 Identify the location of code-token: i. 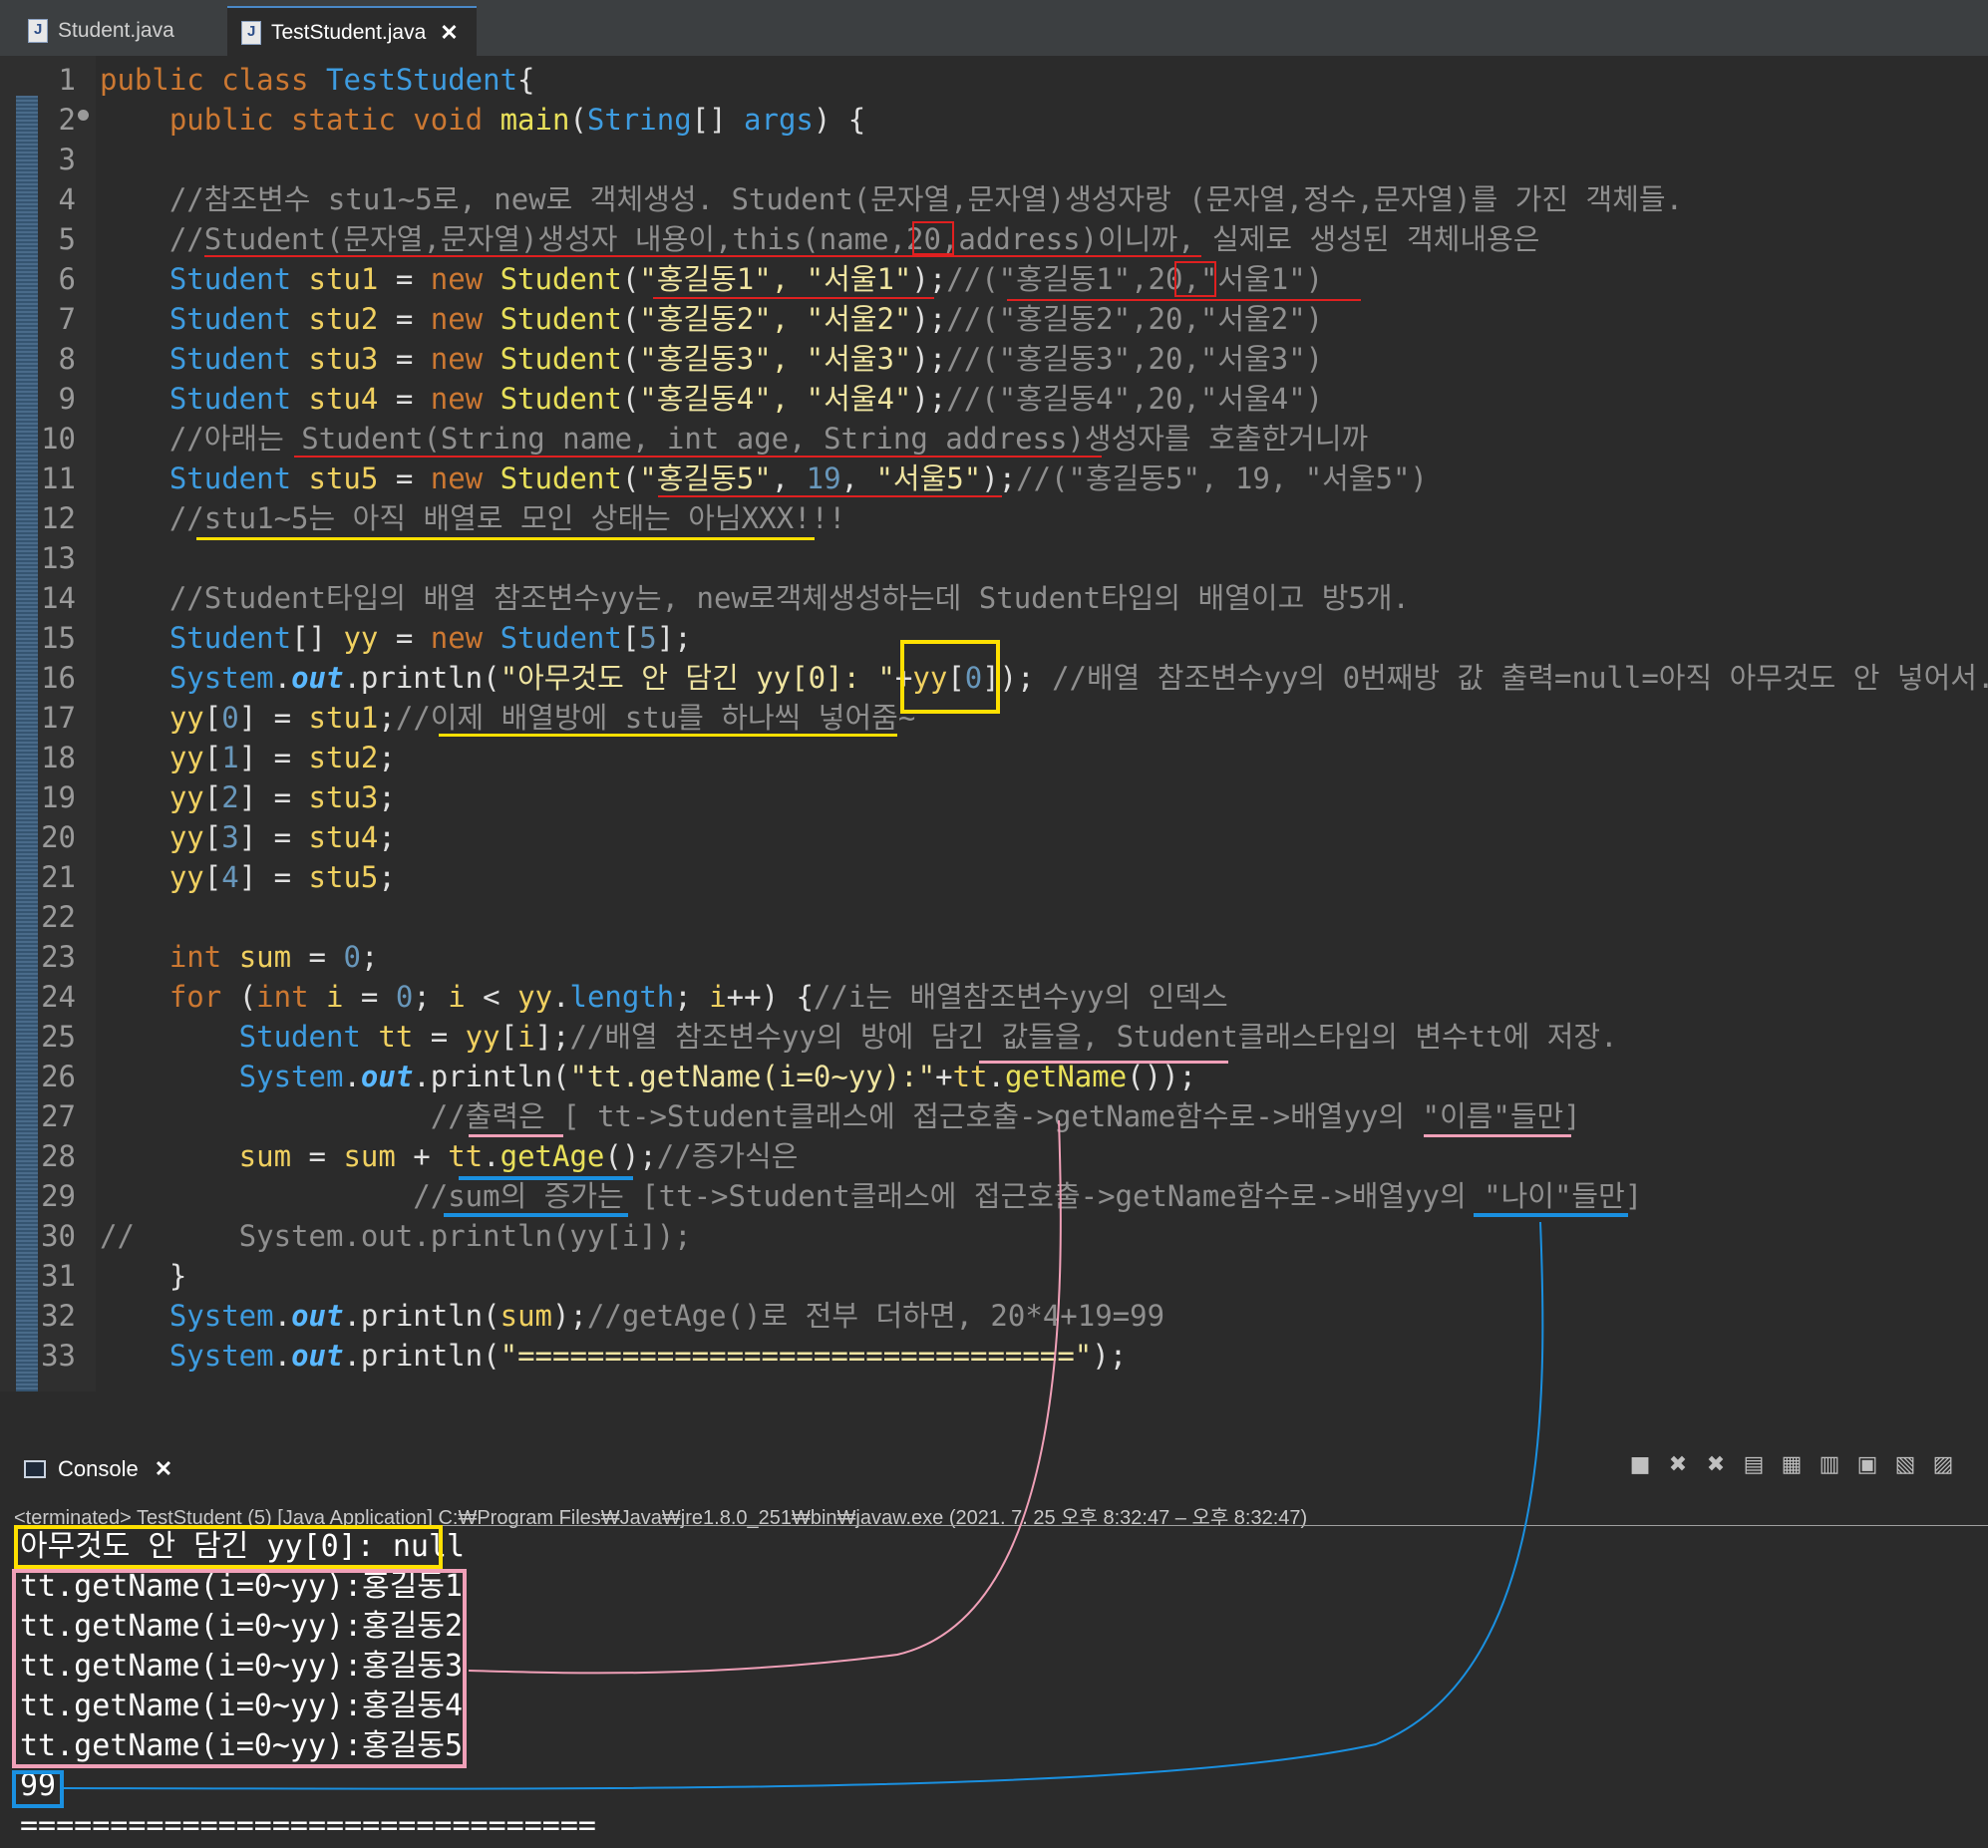
(335, 997).